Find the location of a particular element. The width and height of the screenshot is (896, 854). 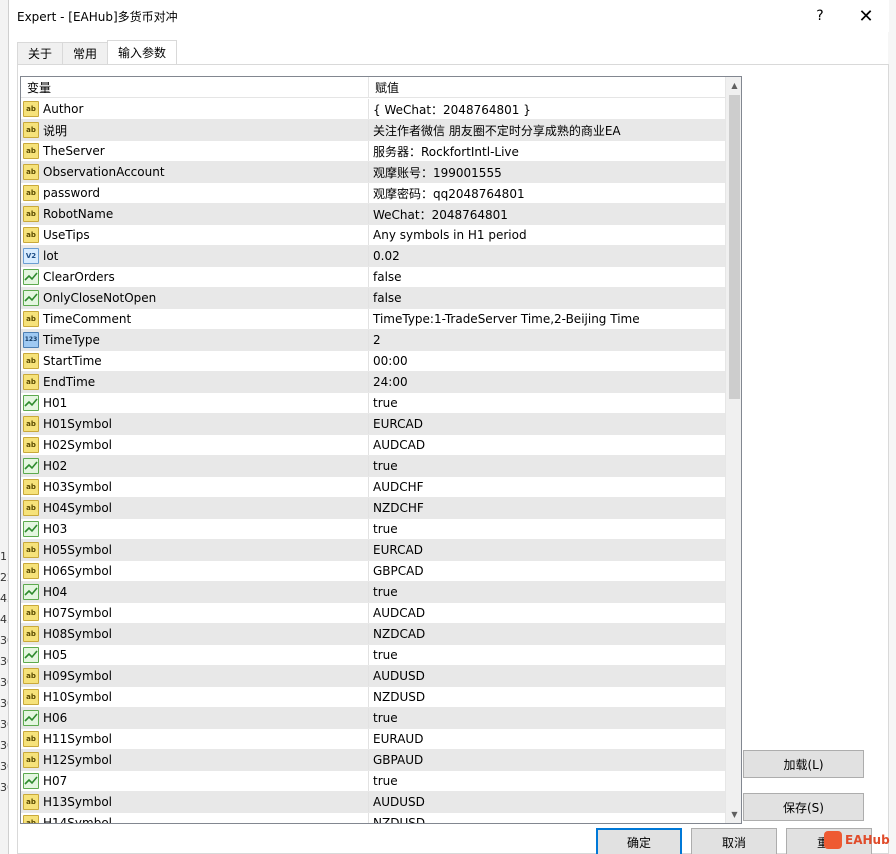

load-button: 加载(L) is located at coordinates (803, 764).